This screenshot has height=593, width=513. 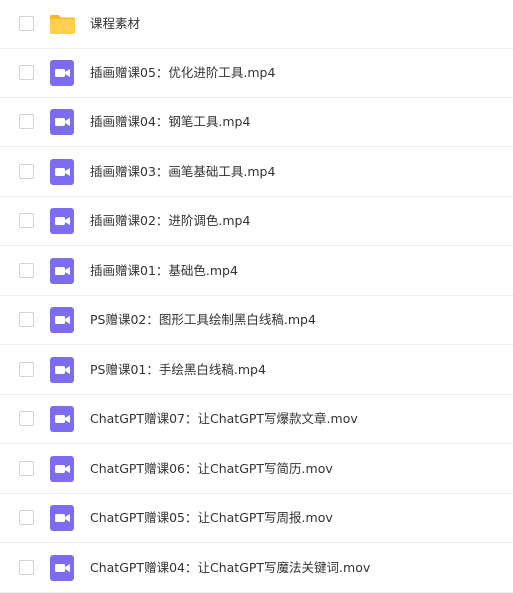 I want to click on file-name: ChatGPT赠课05：让ChatGPT写周报.mov, so click(x=211, y=518).